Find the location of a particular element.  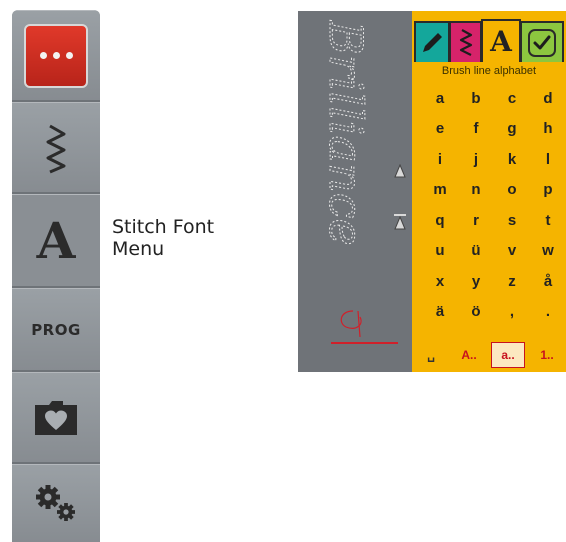

letter-key: e is located at coordinates (440, 129).